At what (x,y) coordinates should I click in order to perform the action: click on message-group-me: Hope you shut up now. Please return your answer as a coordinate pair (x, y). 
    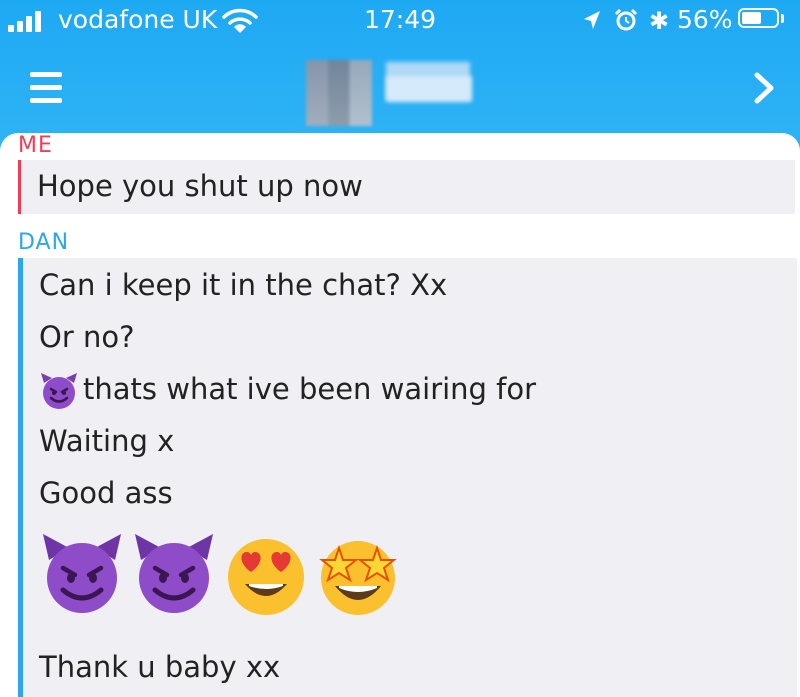
    Looking at the image, I should click on (406, 187).